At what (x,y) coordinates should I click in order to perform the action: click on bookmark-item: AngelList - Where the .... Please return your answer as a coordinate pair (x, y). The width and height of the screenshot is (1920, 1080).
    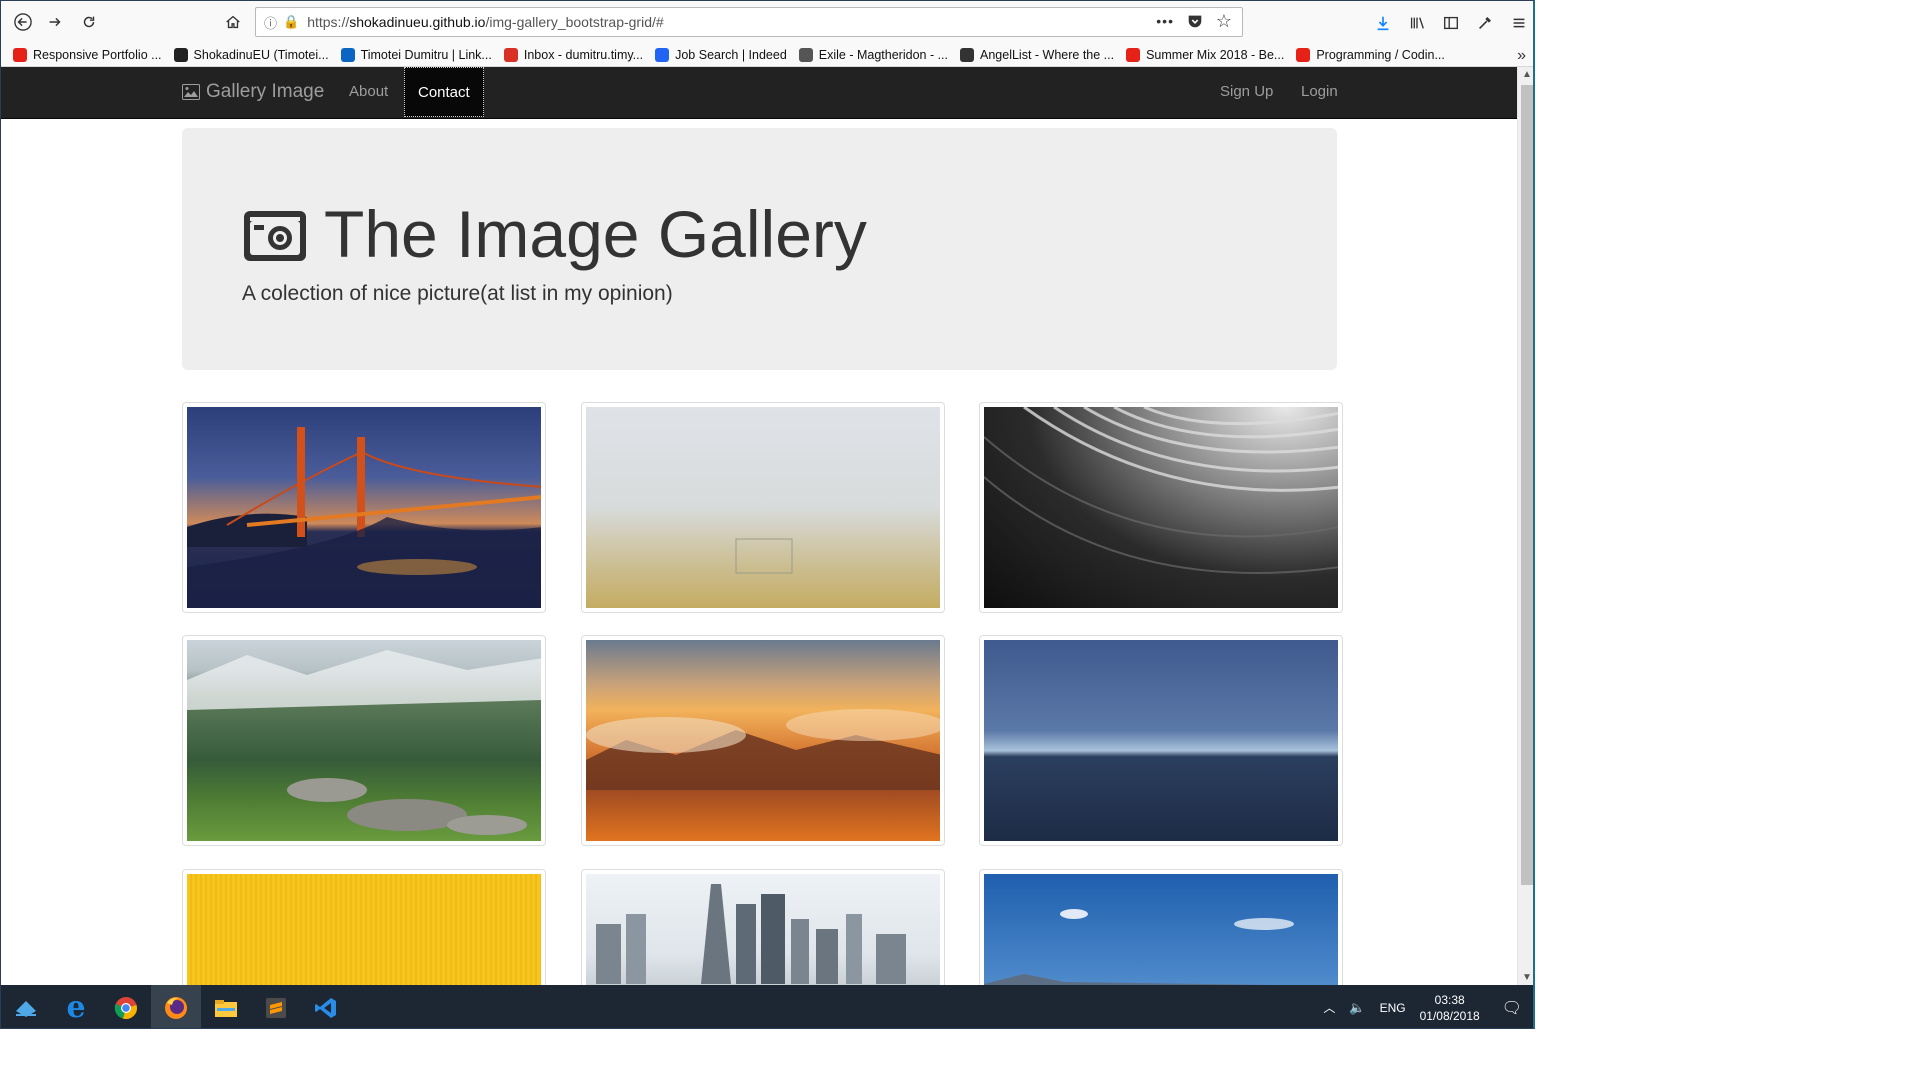
    Looking at the image, I should click on (1037, 54).